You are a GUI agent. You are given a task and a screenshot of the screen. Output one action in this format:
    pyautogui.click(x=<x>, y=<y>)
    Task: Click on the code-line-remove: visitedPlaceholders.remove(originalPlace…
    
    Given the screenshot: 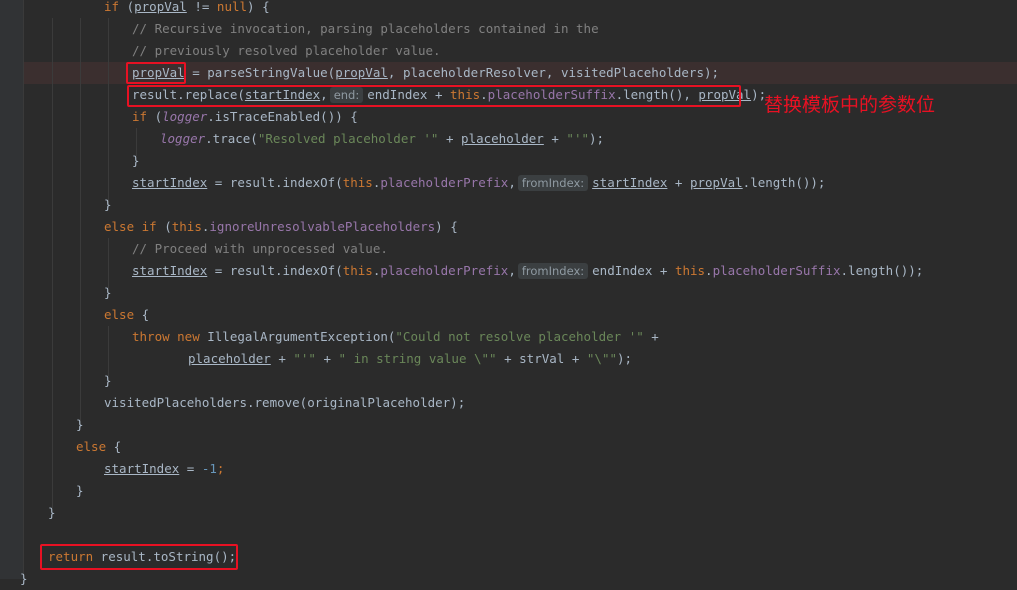 What is the action you would take?
    pyautogui.click(x=284, y=403)
    